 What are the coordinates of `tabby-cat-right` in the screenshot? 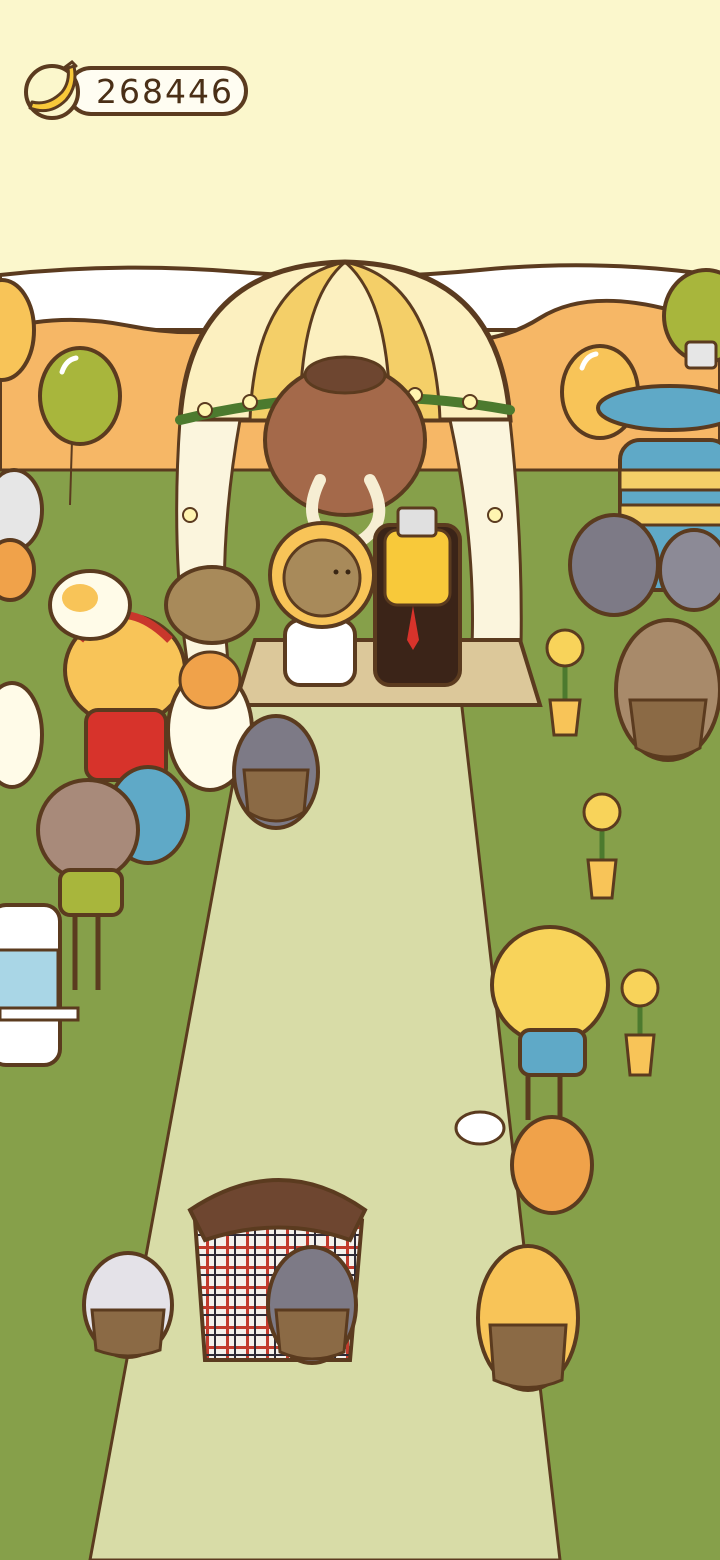 It's located at (667, 690).